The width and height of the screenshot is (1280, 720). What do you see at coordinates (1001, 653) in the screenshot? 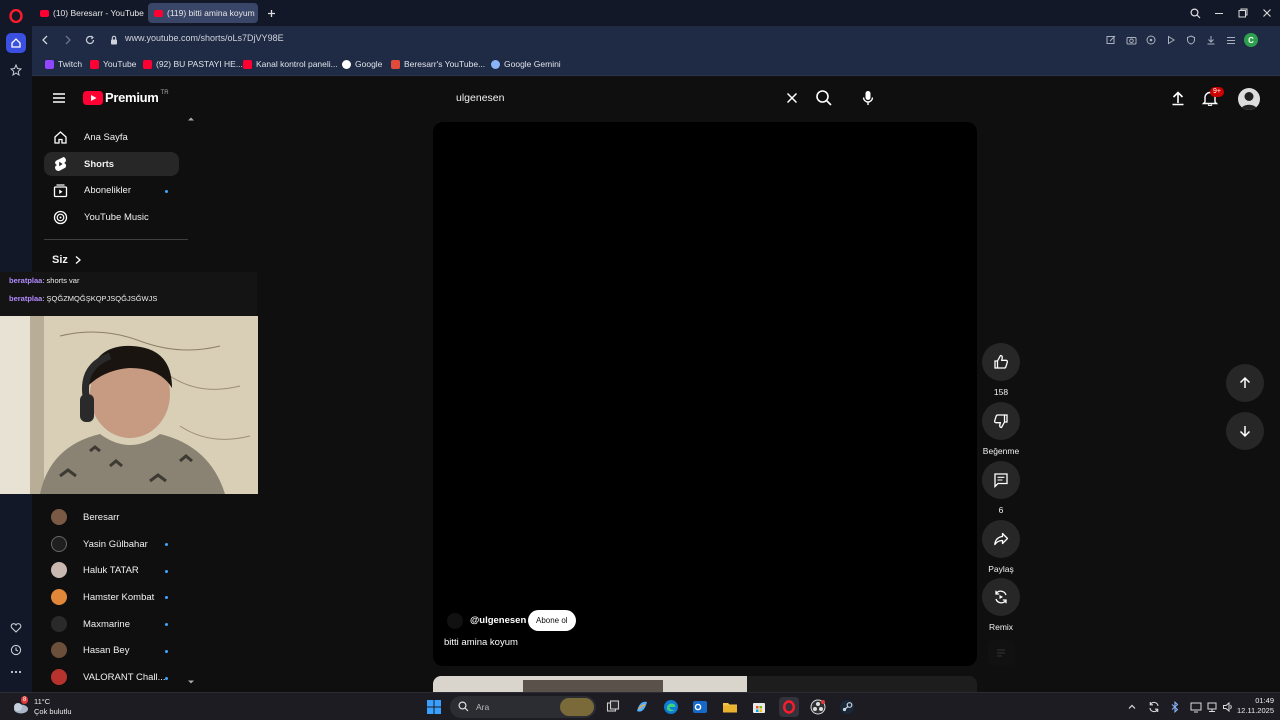
I see `sound-thumbnail` at bounding box center [1001, 653].